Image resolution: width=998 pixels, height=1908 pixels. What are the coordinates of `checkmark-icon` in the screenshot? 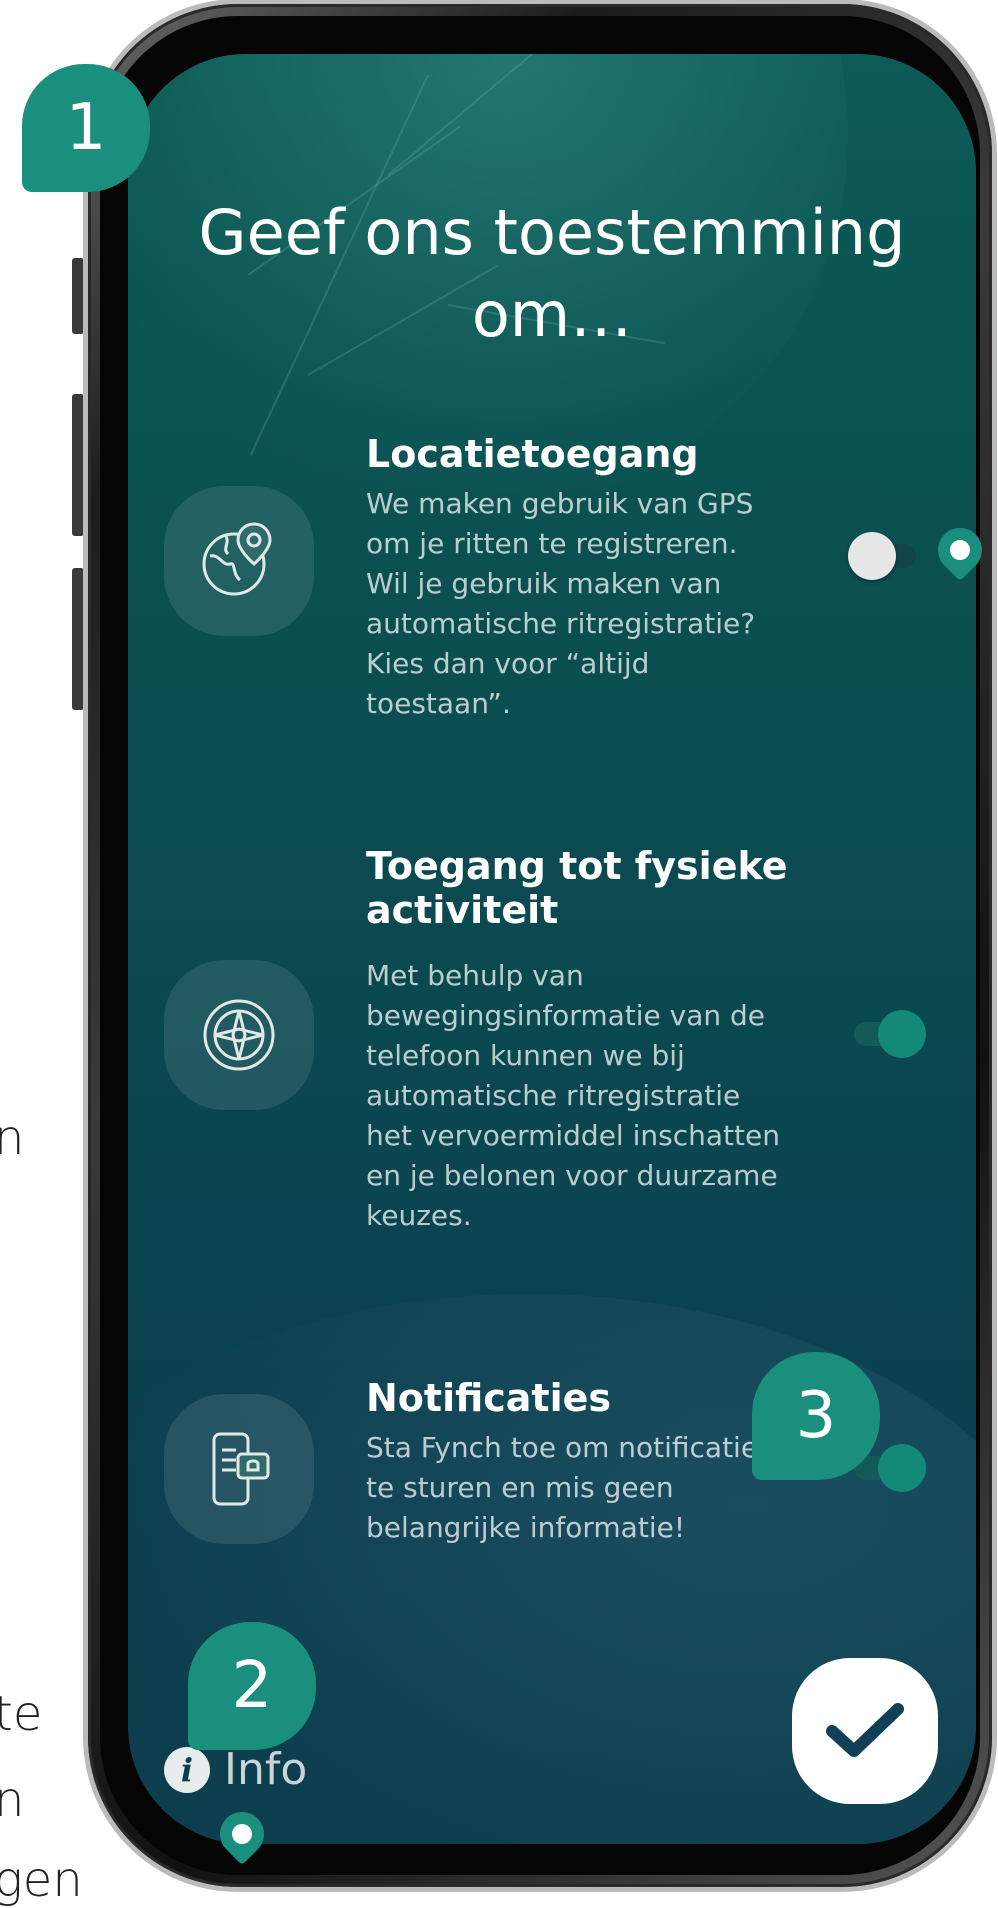 It's located at (865, 1730).